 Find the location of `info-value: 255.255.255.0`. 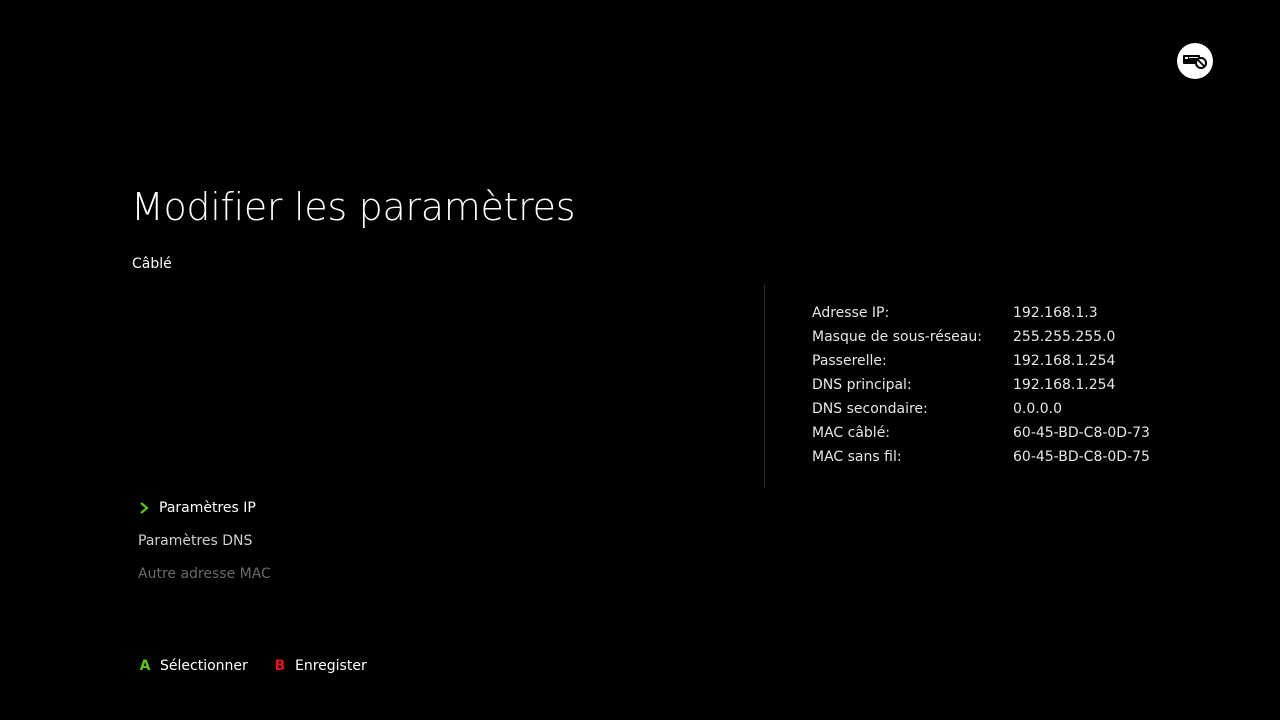

info-value: 255.255.255.0 is located at coordinates (1064, 337).